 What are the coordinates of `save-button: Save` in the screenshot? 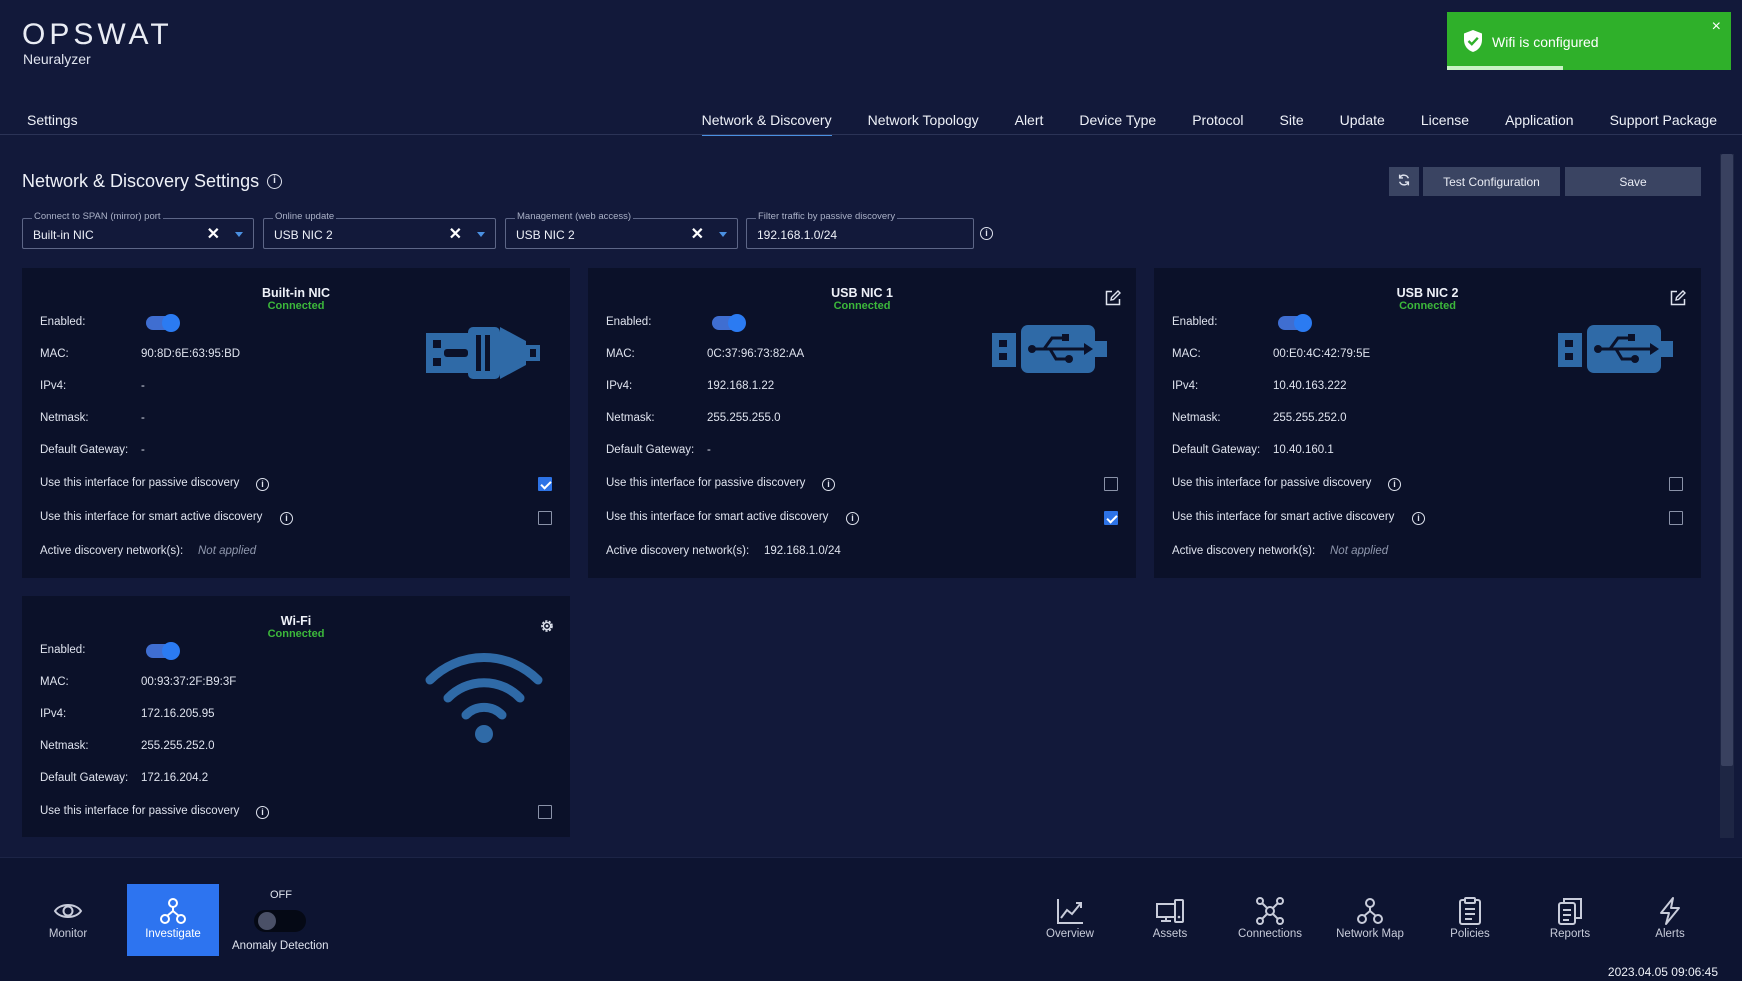 It's located at (1633, 181).